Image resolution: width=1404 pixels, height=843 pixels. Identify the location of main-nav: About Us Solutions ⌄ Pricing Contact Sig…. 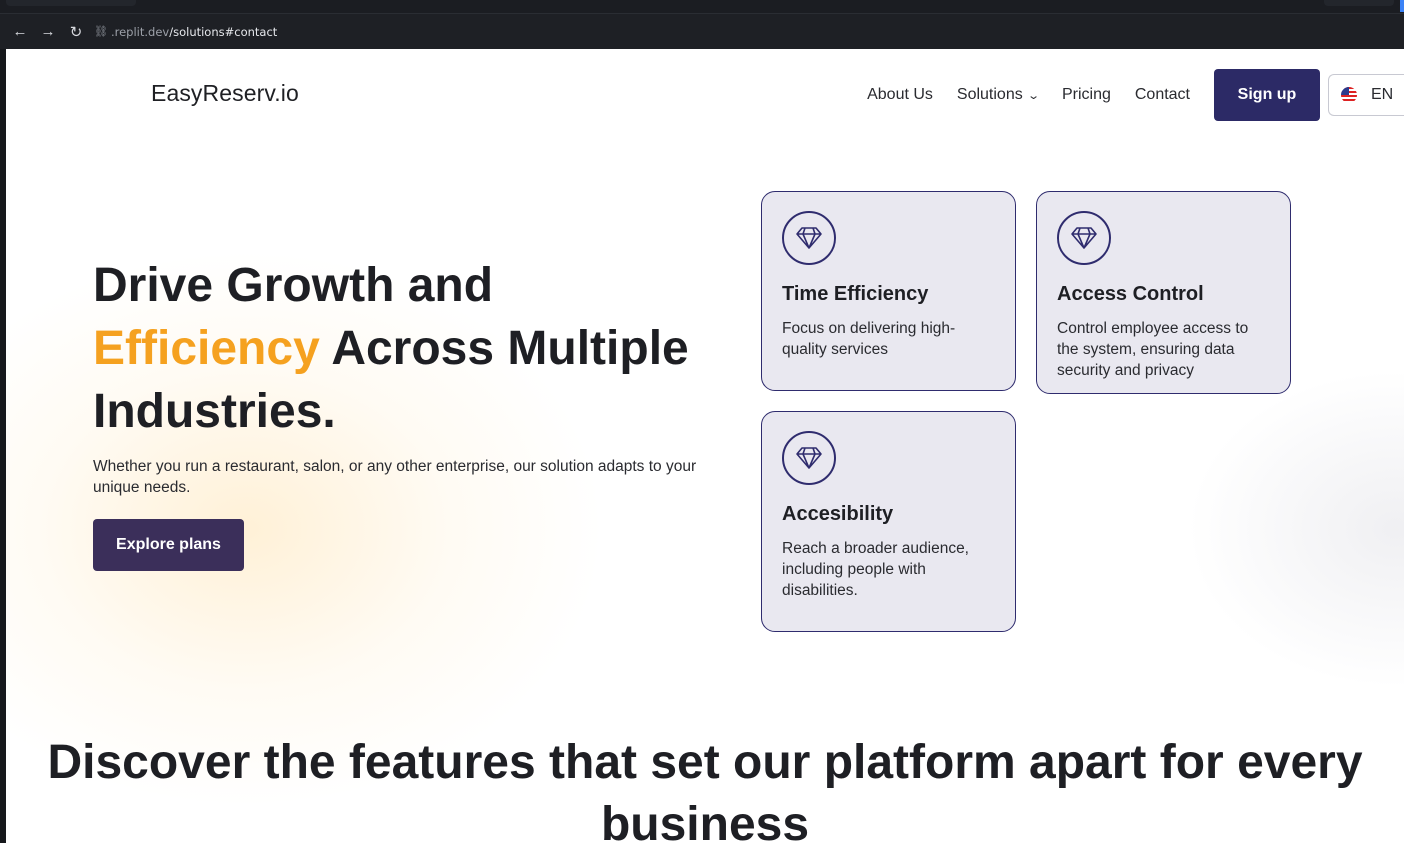
(1135, 95).